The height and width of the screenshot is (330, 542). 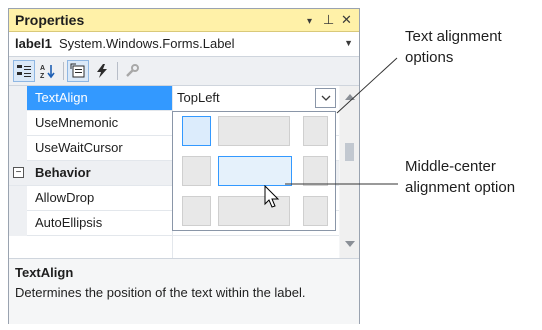 What do you see at coordinates (450, 166) in the screenshot?
I see `callout-line-1: Middle-center` at bounding box center [450, 166].